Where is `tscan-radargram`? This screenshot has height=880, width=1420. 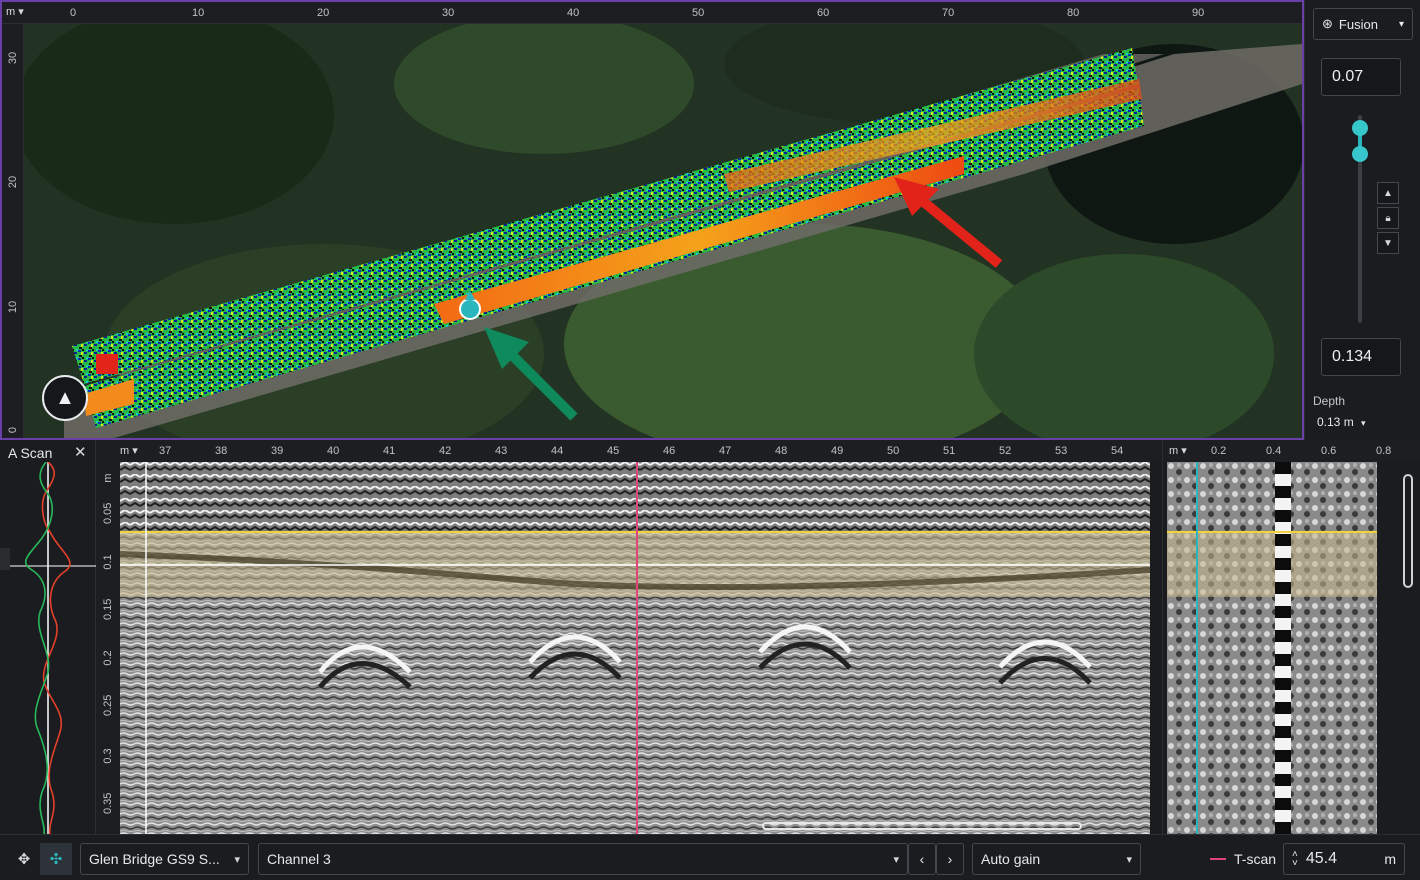 tscan-radargram is located at coordinates (1272, 648).